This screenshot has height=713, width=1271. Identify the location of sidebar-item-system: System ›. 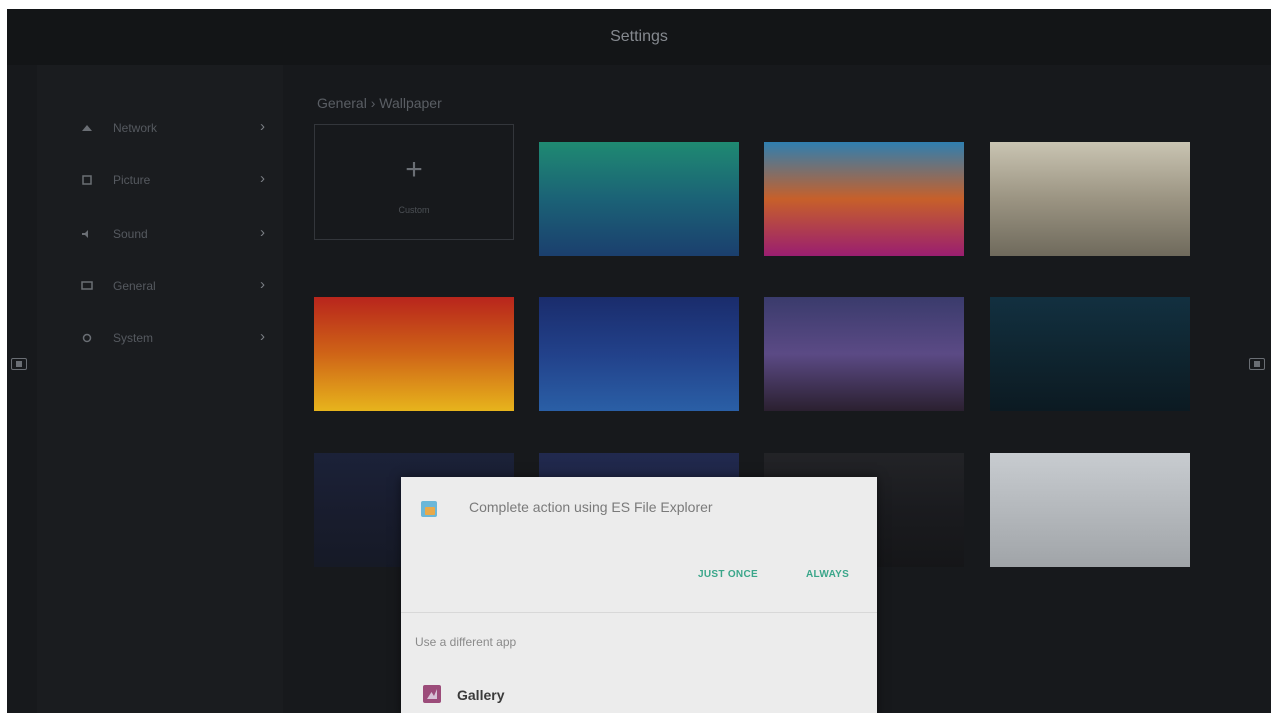
(160, 338).